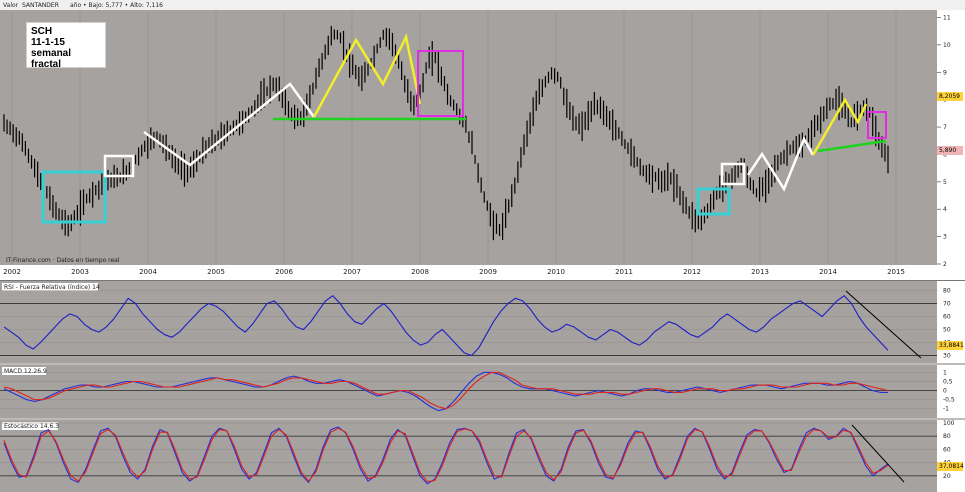 The height and width of the screenshot is (492, 965). I want to click on header-symbol: SANTANDER, so click(40, 5).